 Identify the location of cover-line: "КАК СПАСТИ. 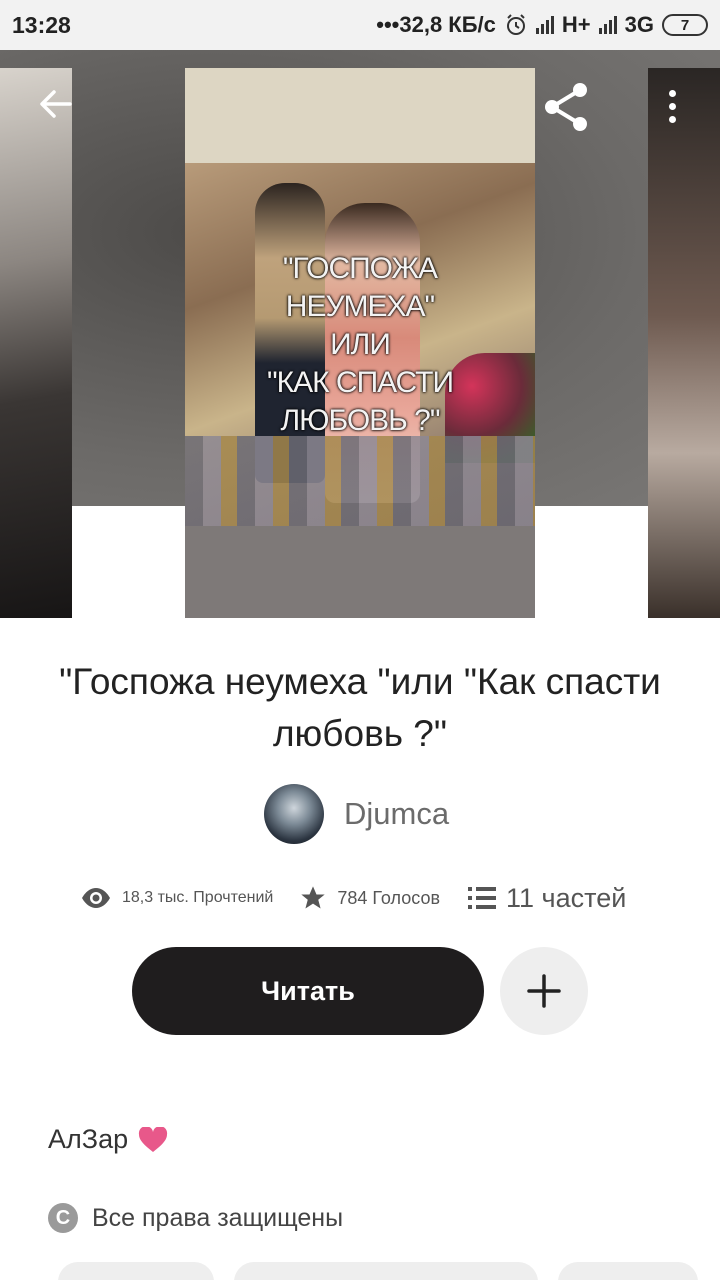
(360, 382).